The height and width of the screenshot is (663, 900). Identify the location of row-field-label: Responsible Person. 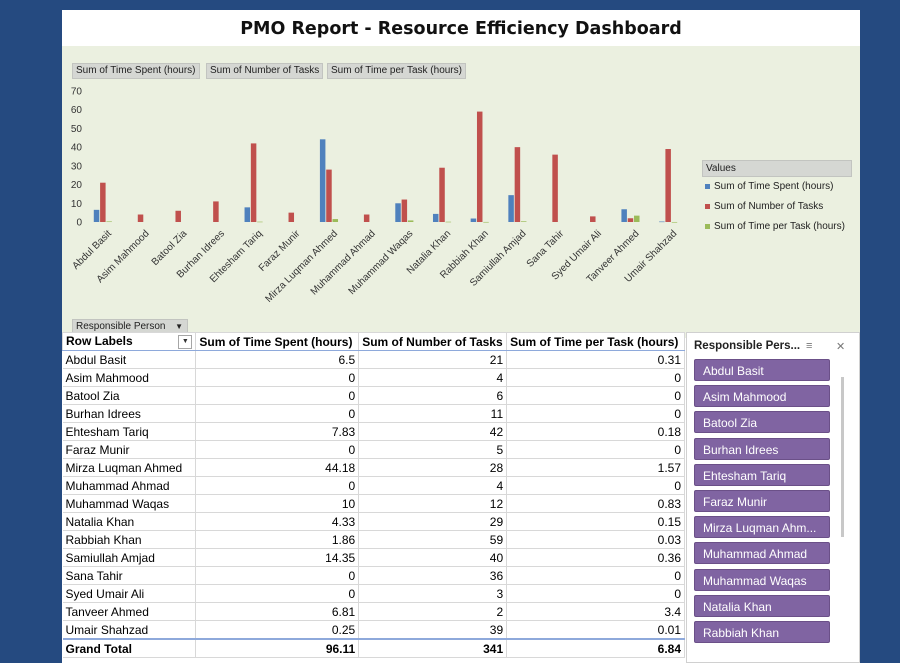
(121, 326).